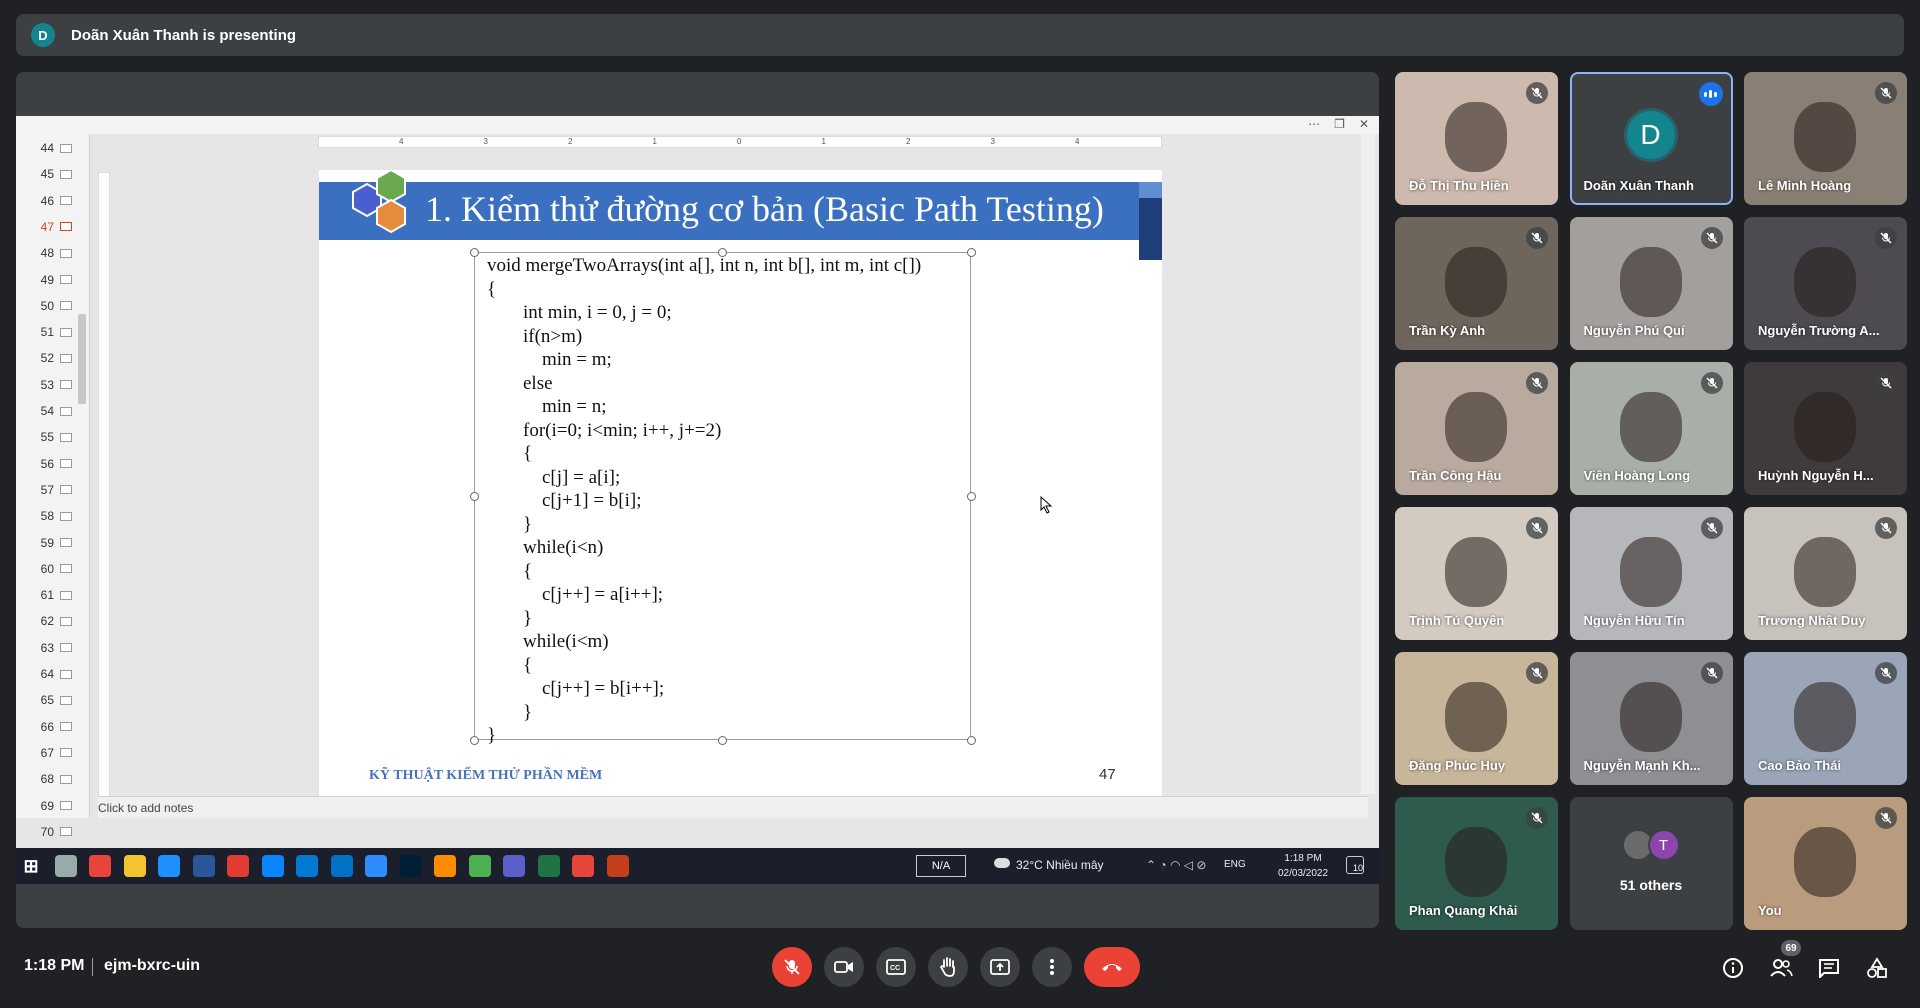 The image size is (1920, 1008). I want to click on close-icon: ✕, so click(1364, 124).